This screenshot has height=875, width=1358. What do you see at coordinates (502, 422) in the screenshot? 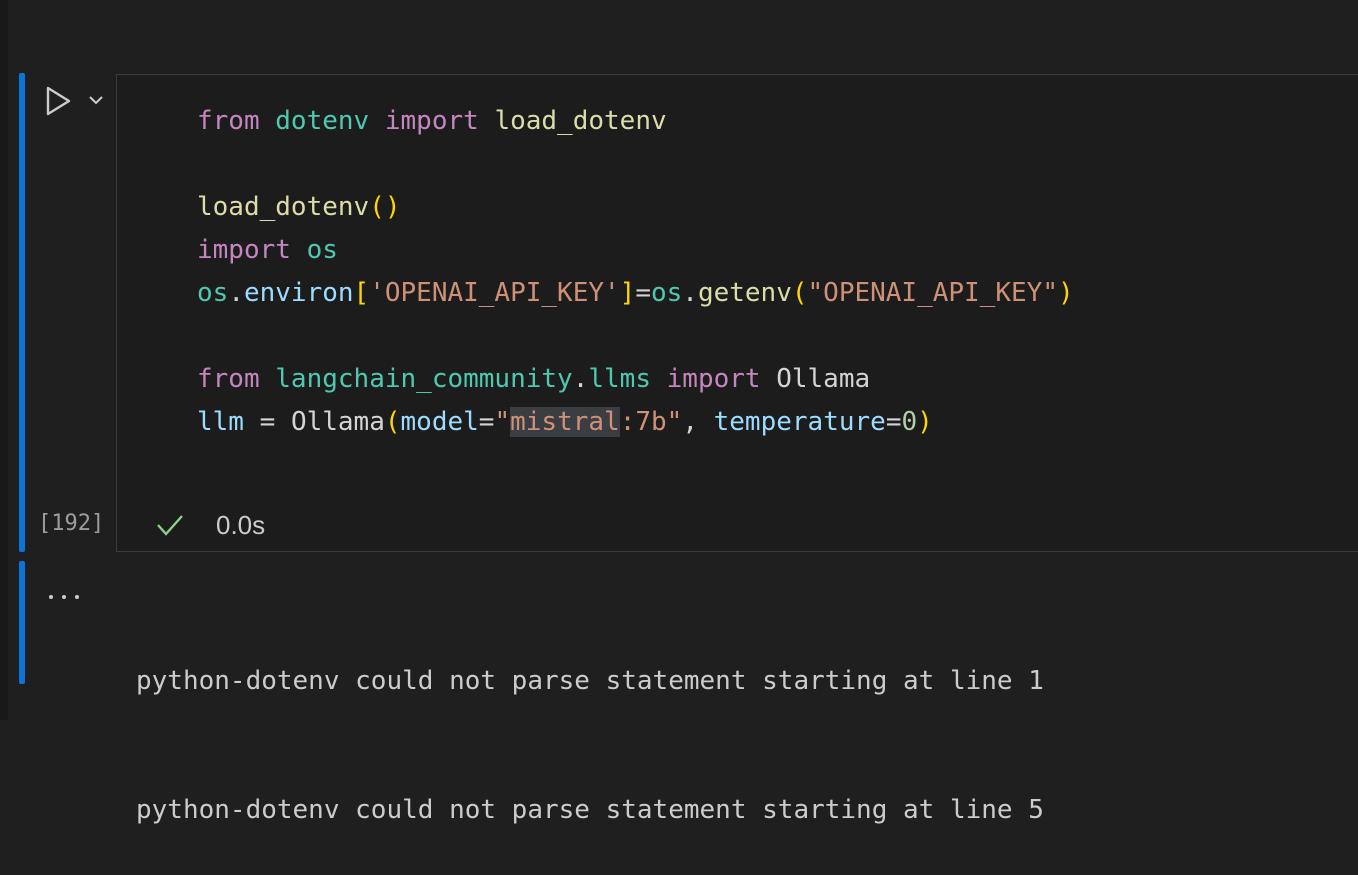
I see `code-token: "` at bounding box center [502, 422].